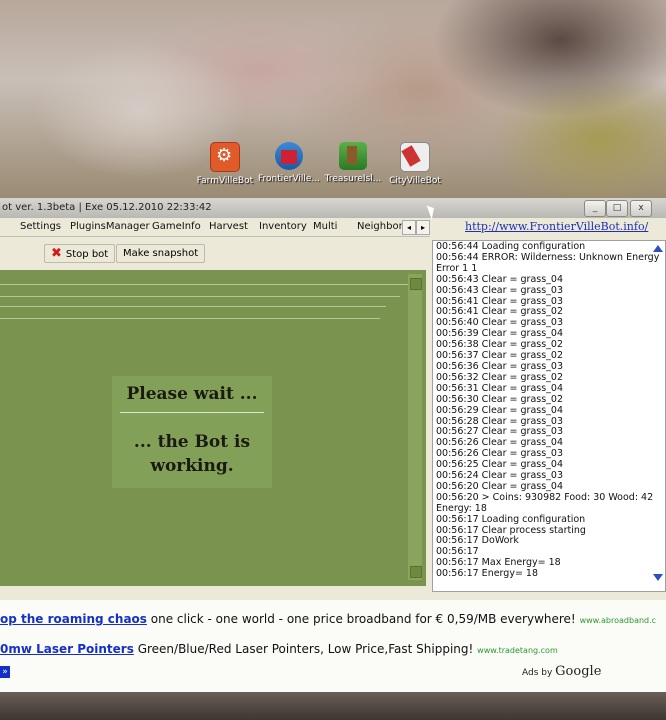 This screenshot has height=720, width=666. What do you see at coordinates (325, 226) in the screenshot?
I see `tab-multi: Multi` at bounding box center [325, 226].